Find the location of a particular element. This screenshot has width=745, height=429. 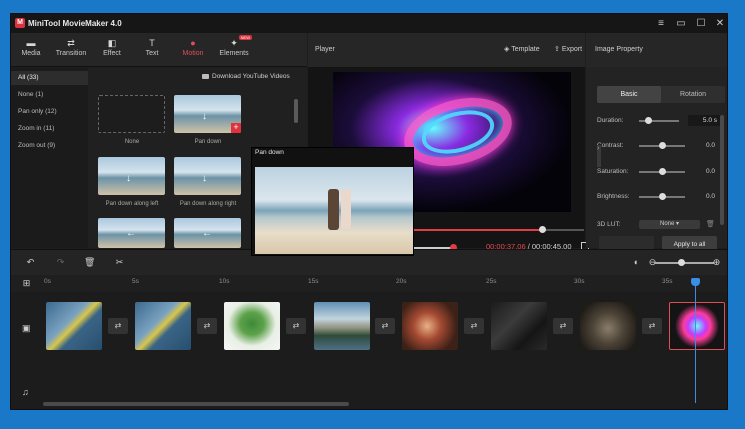

saturation-label: Saturation: is located at coordinates (613, 171).